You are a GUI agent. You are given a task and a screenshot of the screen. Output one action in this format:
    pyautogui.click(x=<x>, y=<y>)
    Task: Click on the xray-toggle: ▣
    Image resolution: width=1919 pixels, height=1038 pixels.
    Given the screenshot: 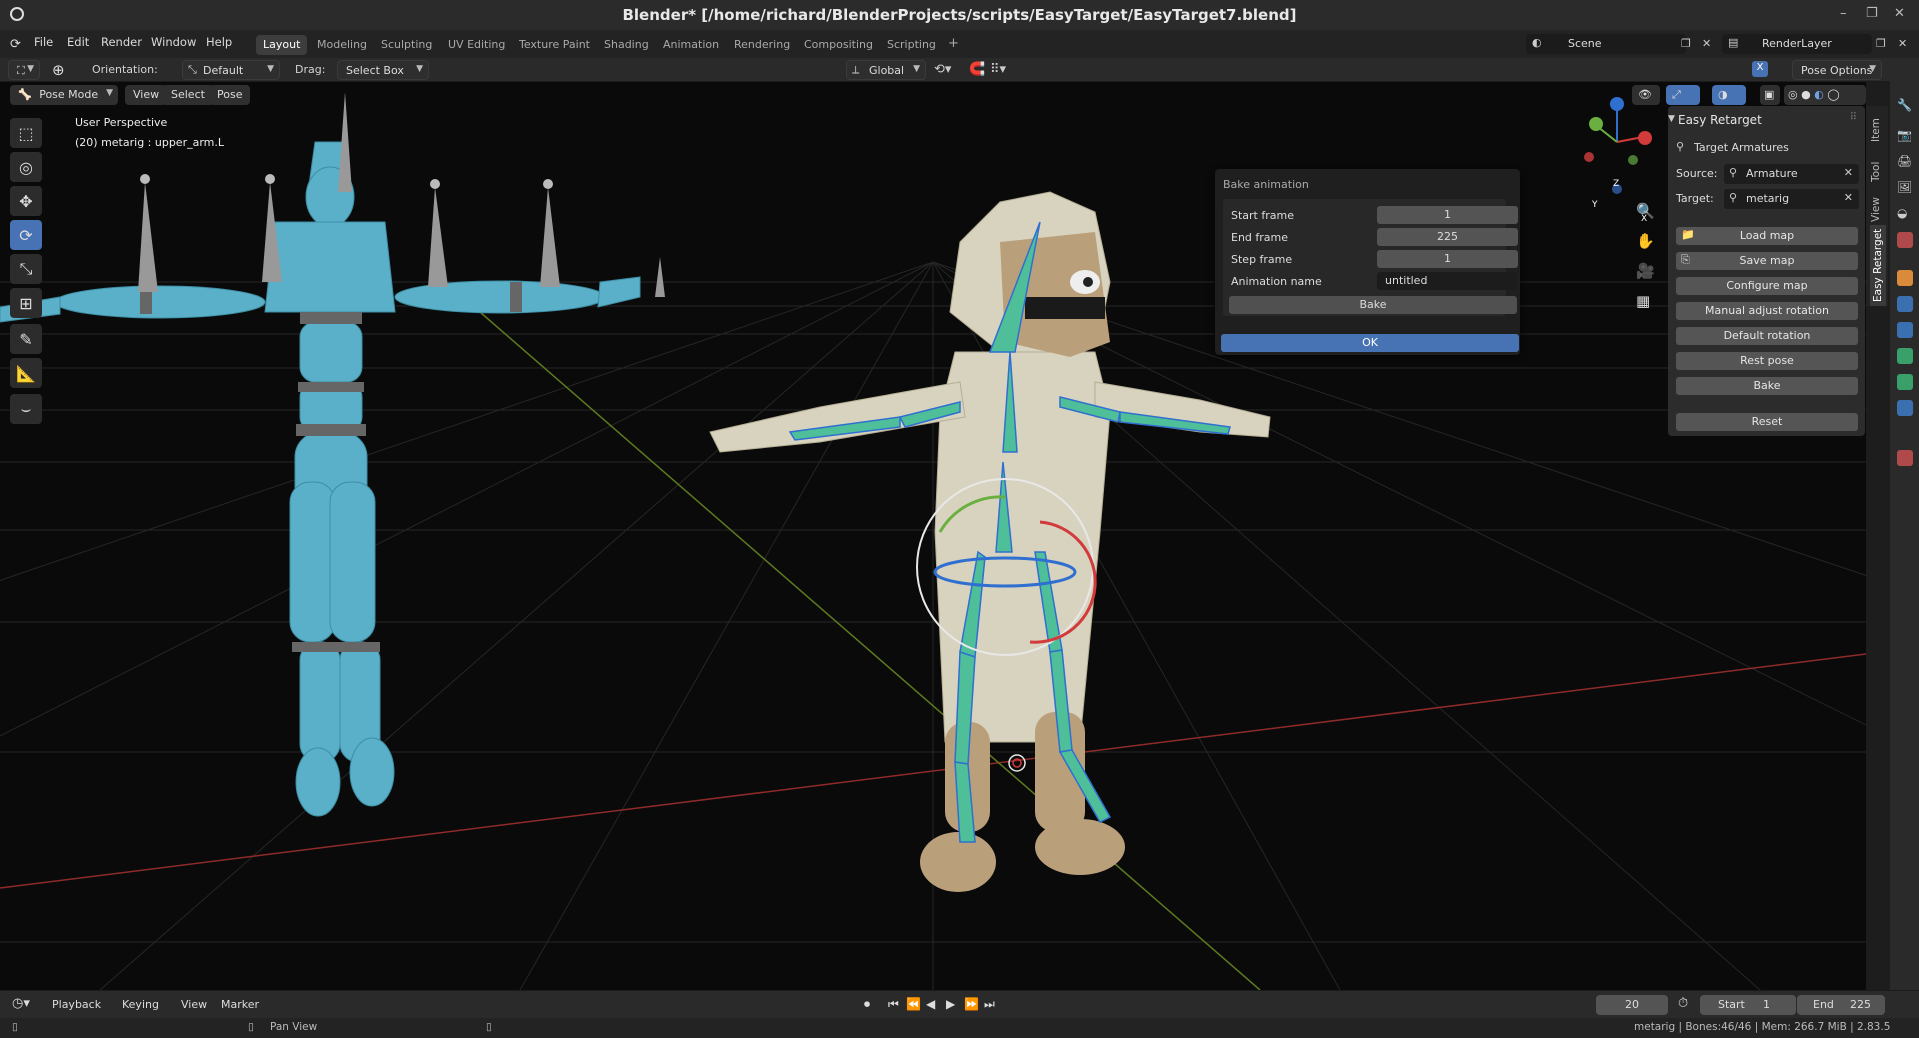 What is the action you would take?
    pyautogui.click(x=1770, y=95)
    